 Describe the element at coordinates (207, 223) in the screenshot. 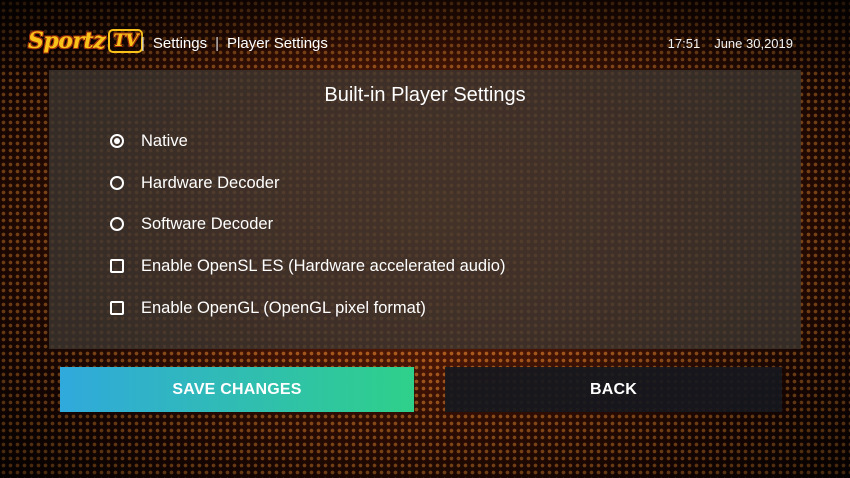

I see `option-label: Software Decoder` at that location.